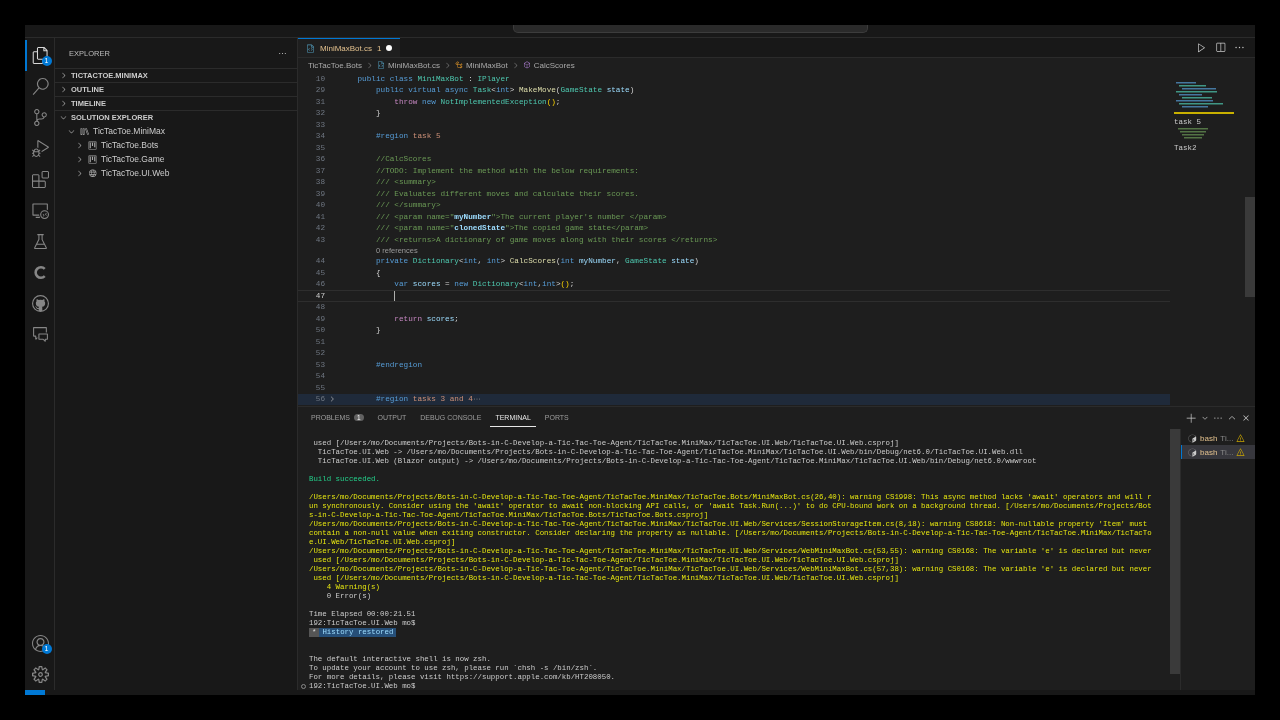  Describe the element at coordinates (1220, 47) in the screenshot. I see `split-editor-icon` at that location.